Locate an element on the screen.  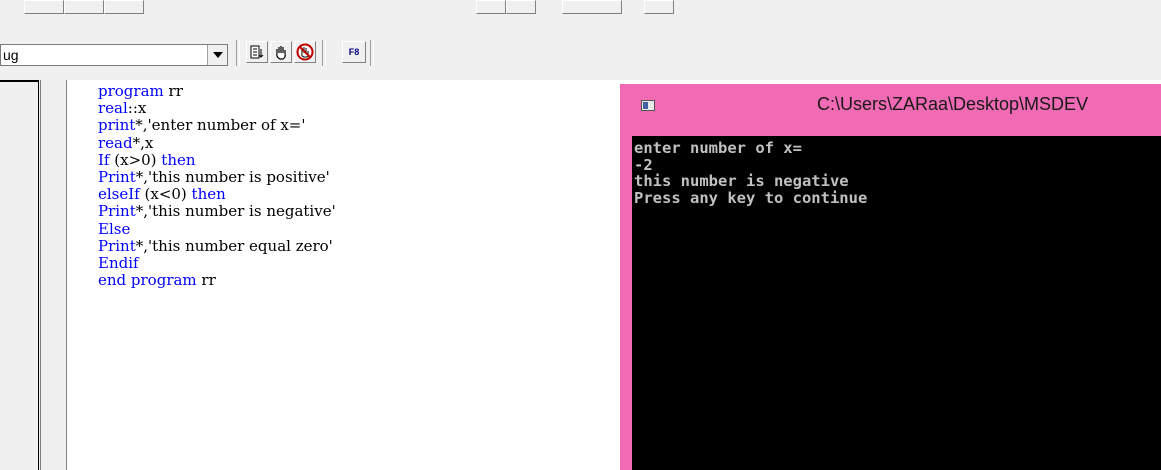
console-app-icon is located at coordinates (648, 105).